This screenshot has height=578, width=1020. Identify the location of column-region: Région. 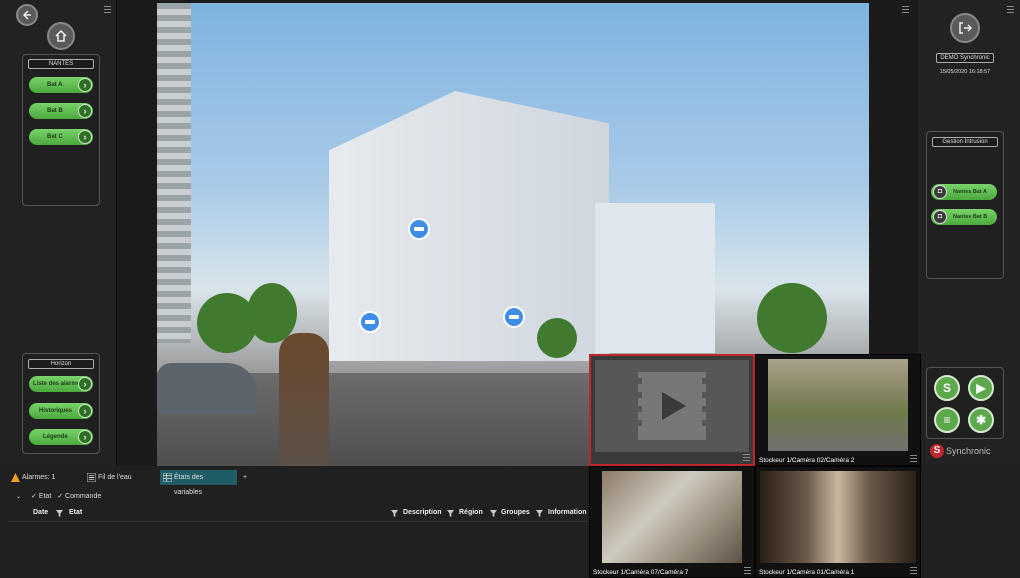
(471, 512).